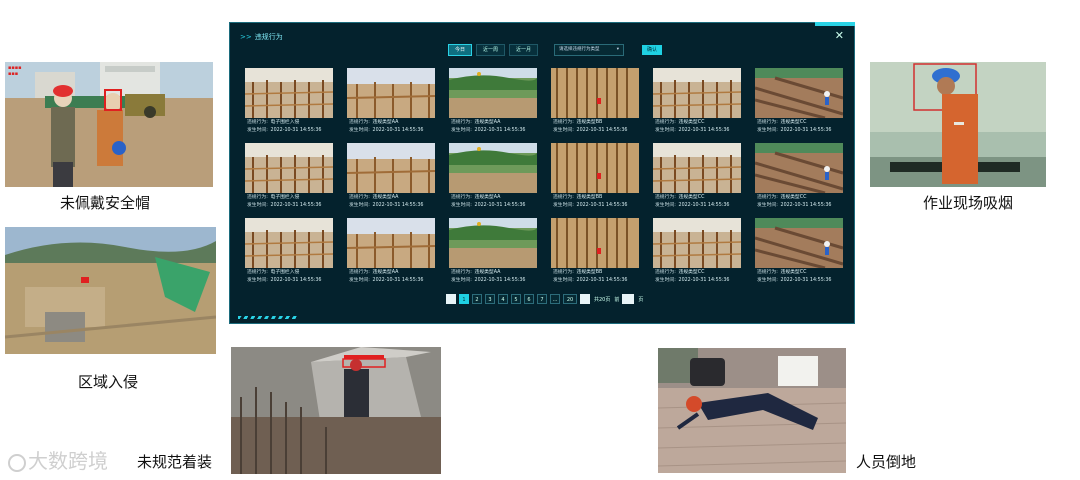 This screenshot has height=480, width=1080. I want to click on page-1: 1, so click(464, 299).